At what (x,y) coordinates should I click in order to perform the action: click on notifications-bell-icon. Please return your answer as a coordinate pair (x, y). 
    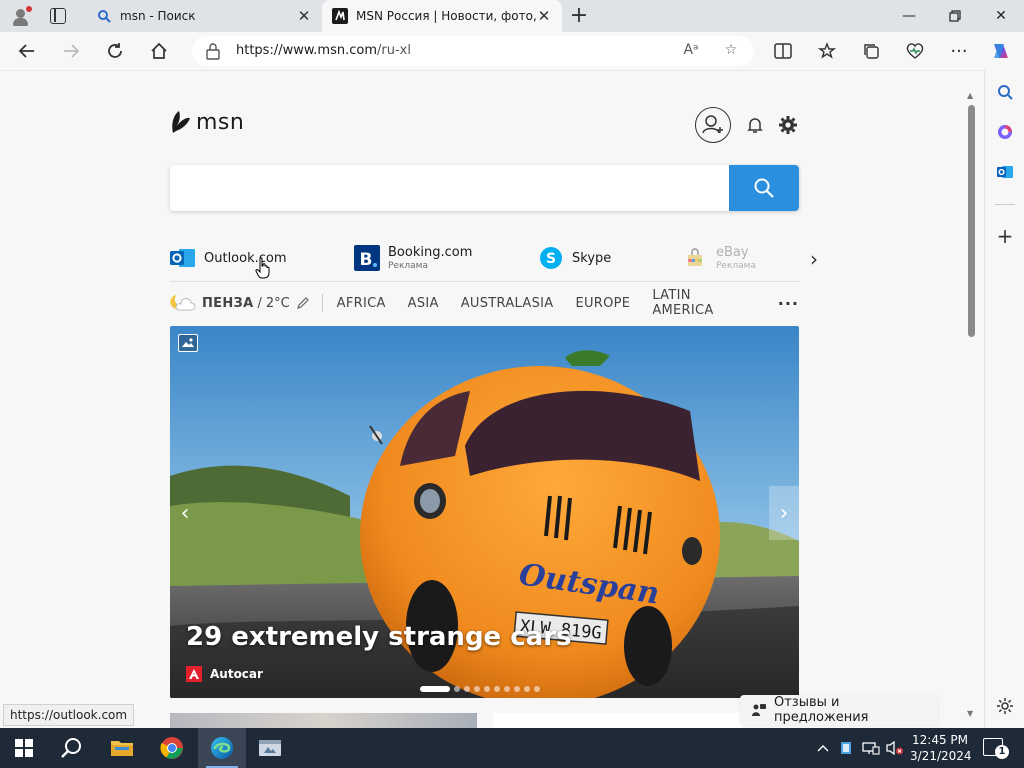
    Looking at the image, I should click on (755, 125).